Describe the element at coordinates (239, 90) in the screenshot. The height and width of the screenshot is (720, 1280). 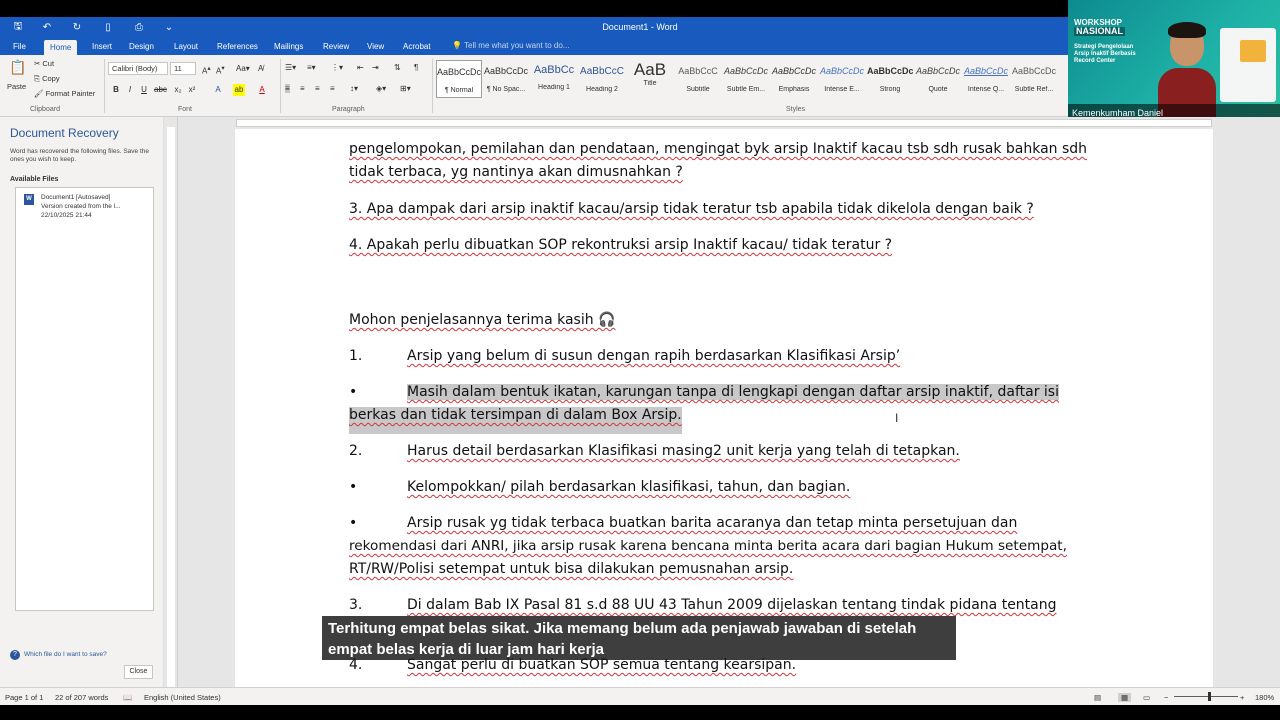
I see `highlight-icon: ab` at that location.